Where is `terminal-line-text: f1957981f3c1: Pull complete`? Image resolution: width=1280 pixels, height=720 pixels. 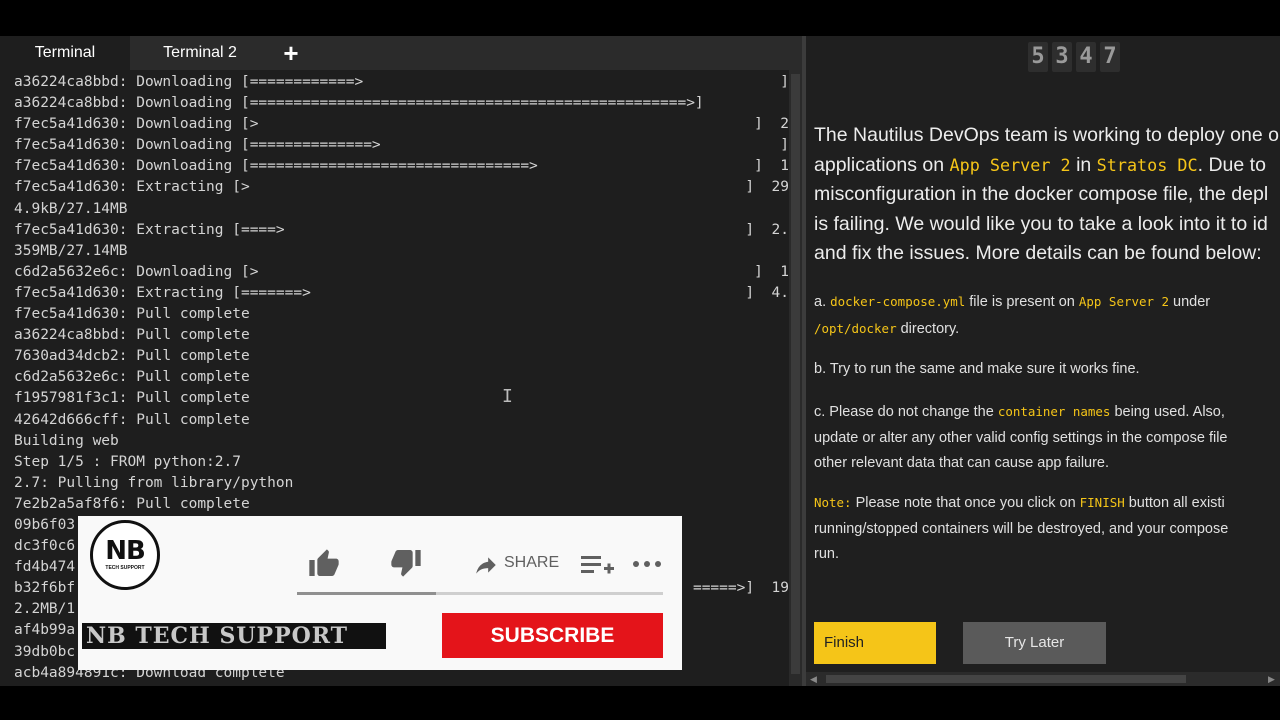
terminal-line-text: f1957981f3c1: Pull complete is located at coordinates (132, 398).